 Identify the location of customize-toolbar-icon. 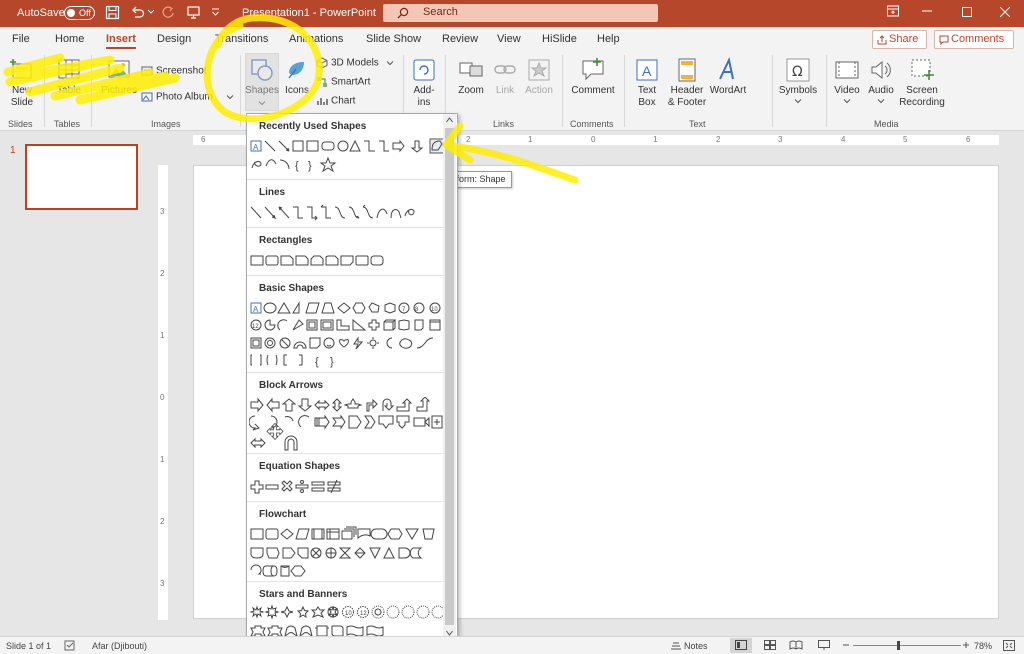
(215, 12).